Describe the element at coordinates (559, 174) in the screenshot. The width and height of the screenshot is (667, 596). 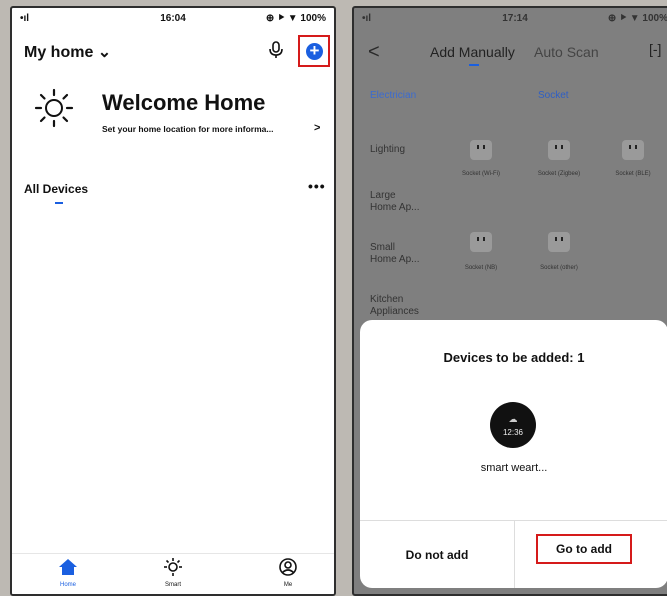
I see `socket-label: Socket (Zigbee)` at that location.